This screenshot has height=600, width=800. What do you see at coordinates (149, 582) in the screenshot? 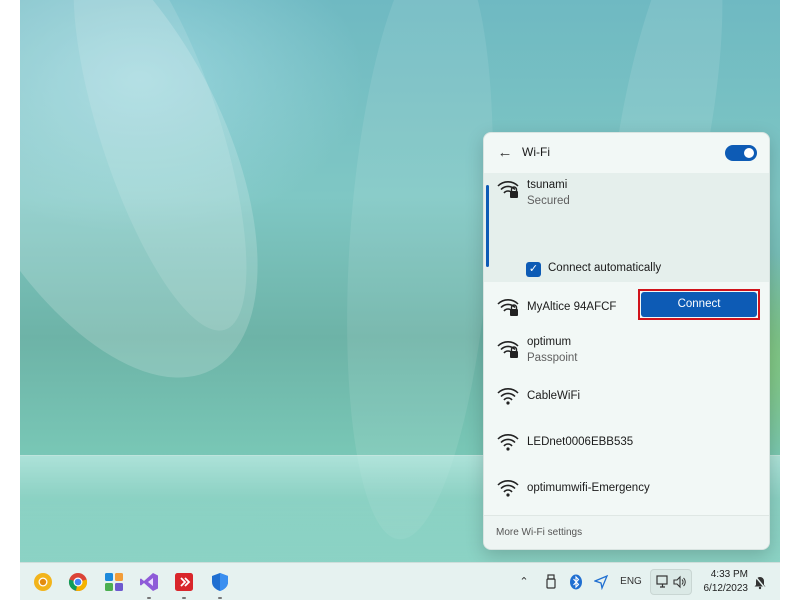
I see `visual-studio-icon` at bounding box center [149, 582].